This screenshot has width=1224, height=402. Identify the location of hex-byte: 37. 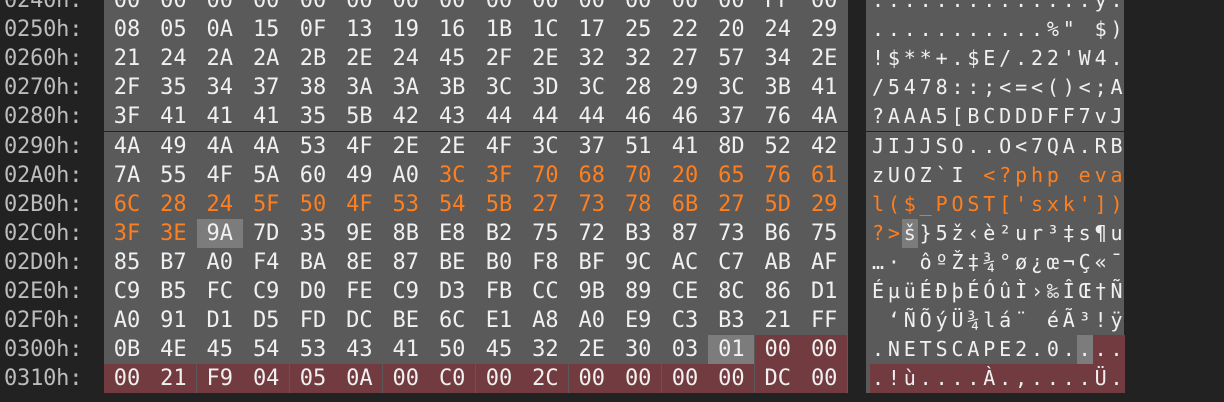
(592, 146).